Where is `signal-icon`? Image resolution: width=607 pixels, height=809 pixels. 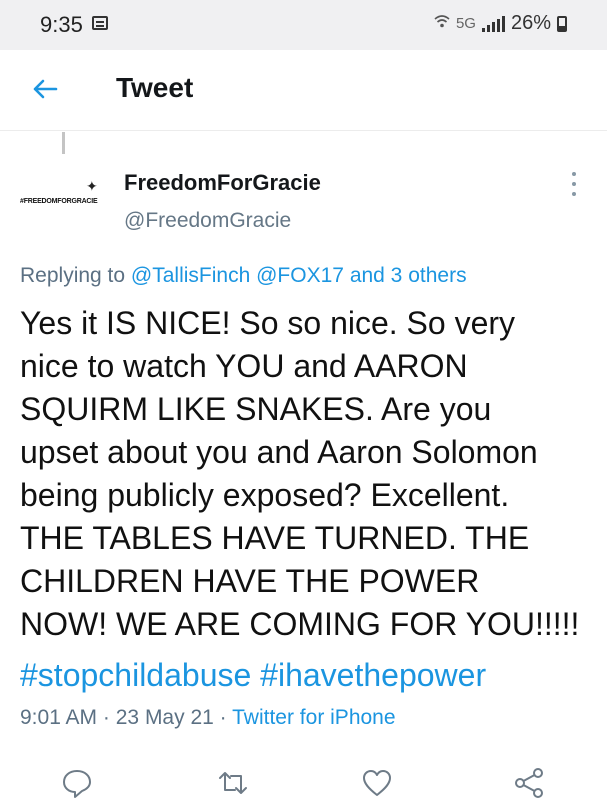 signal-icon is located at coordinates (493, 23).